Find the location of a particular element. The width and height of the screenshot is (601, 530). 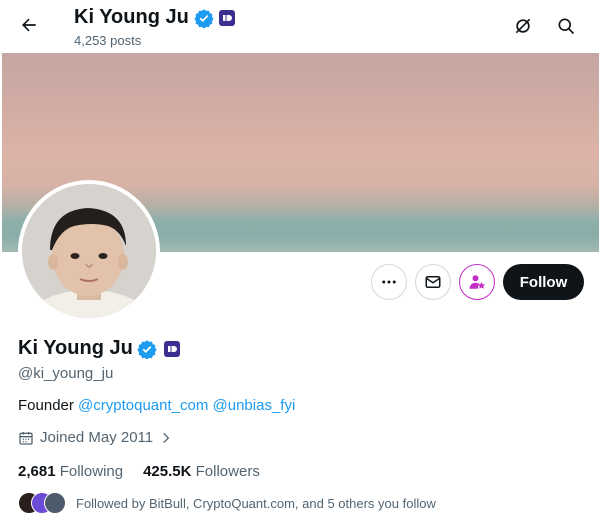

profile-handle: @ki_young_ju is located at coordinates (66, 373).